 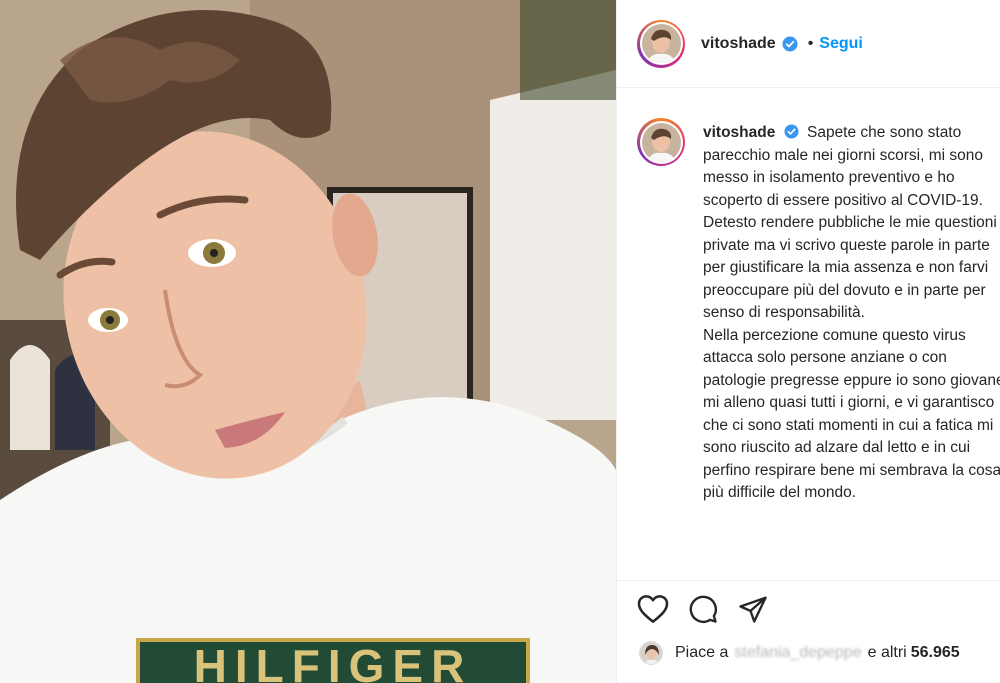 What do you see at coordinates (738, 44) in the screenshot?
I see `header-username: vitoshade` at bounding box center [738, 44].